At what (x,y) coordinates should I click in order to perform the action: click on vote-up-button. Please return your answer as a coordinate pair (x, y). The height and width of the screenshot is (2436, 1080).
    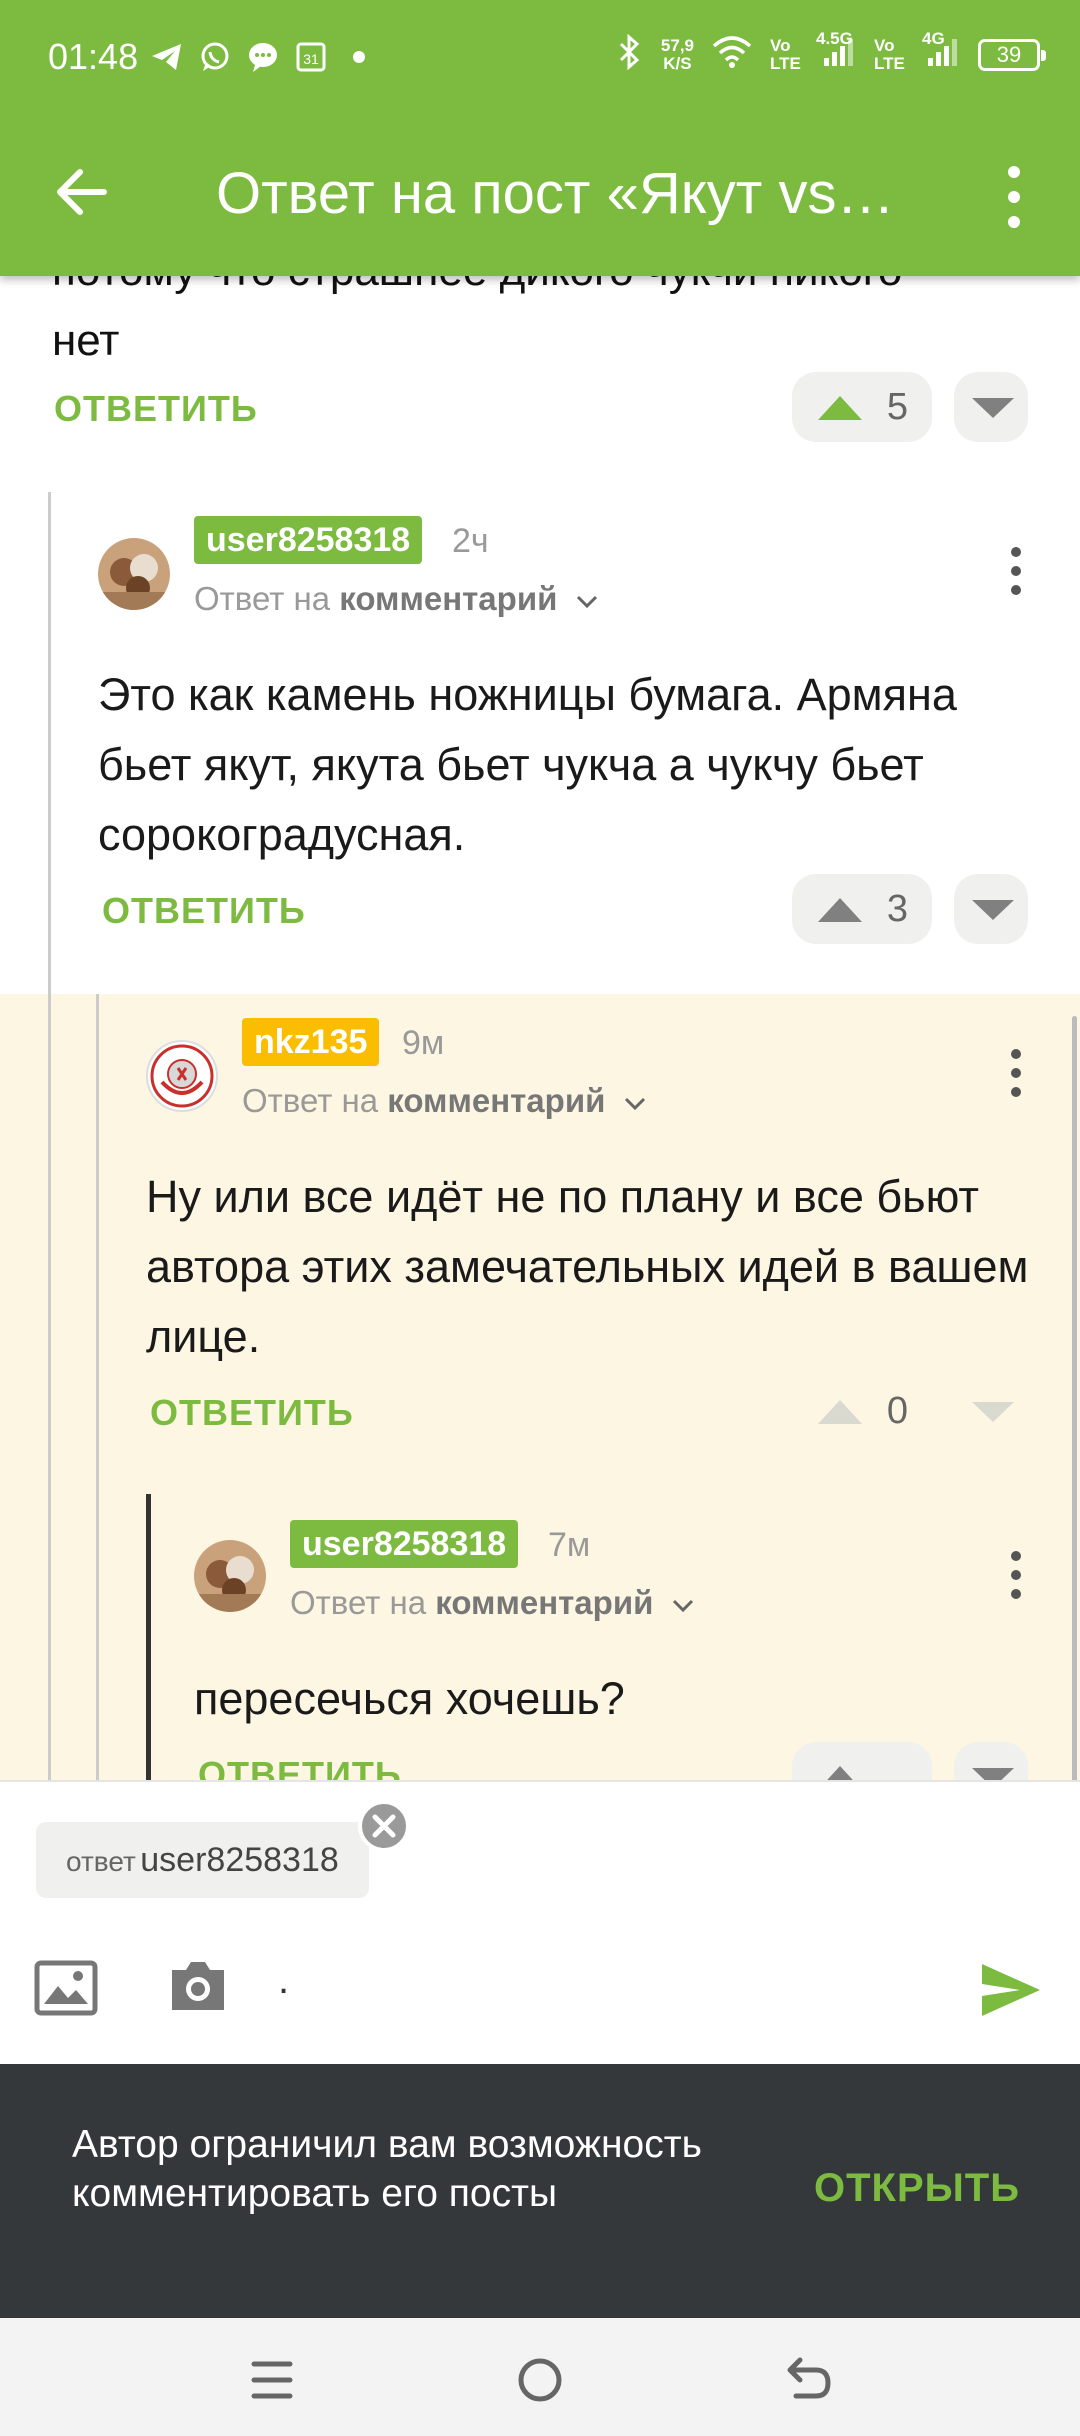
    Looking at the image, I should click on (862, 1761).